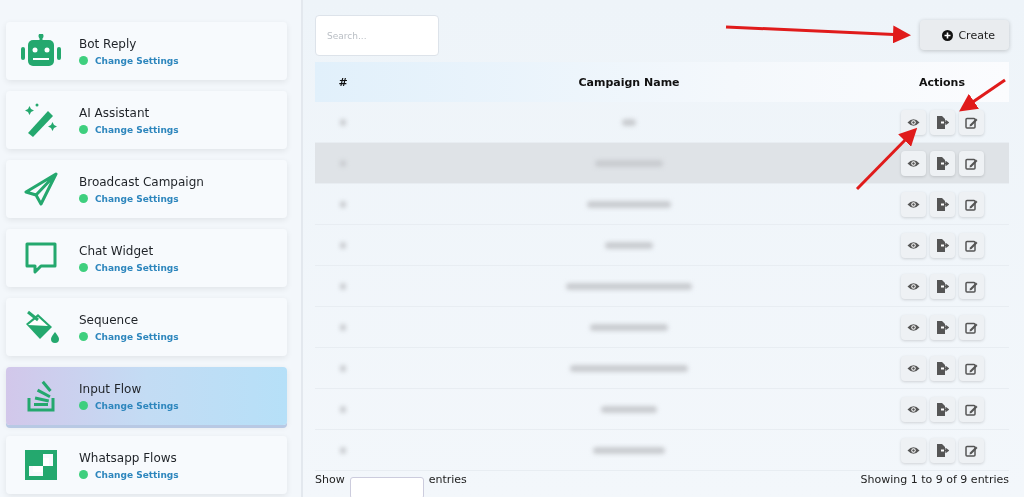 The height and width of the screenshot is (497, 1024). What do you see at coordinates (964, 35) in the screenshot?
I see `create-button: Create` at bounding box center [964, 35].